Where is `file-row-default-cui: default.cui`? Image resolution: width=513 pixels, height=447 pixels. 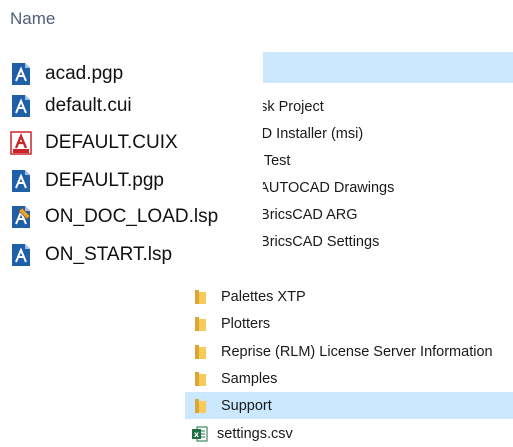
file-row-default-cui: default.cui is located at coordinates (71, 106).